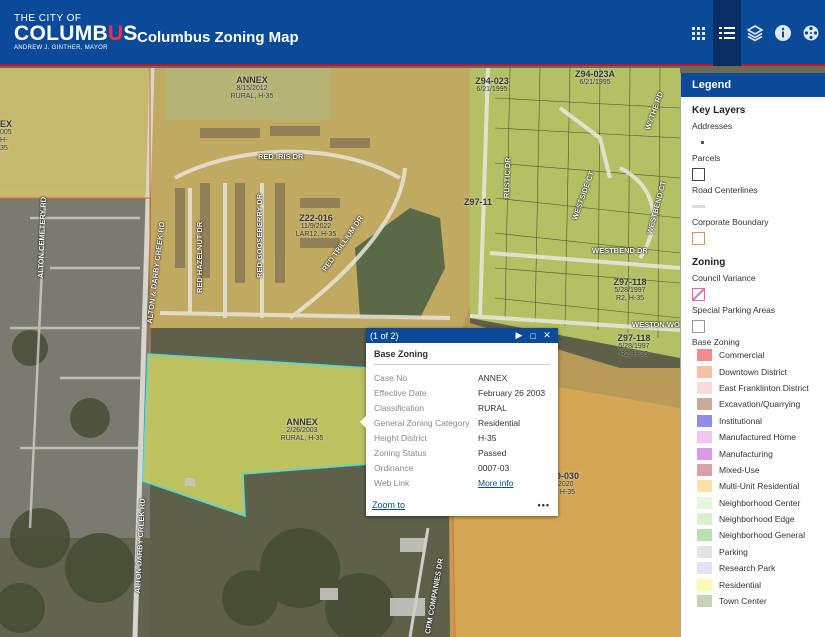 The height and width of the screenshot is (637, 825). Describe the element at coordinates (547, 335) in the screenshot. I see `close-icon: ✕` at that location.